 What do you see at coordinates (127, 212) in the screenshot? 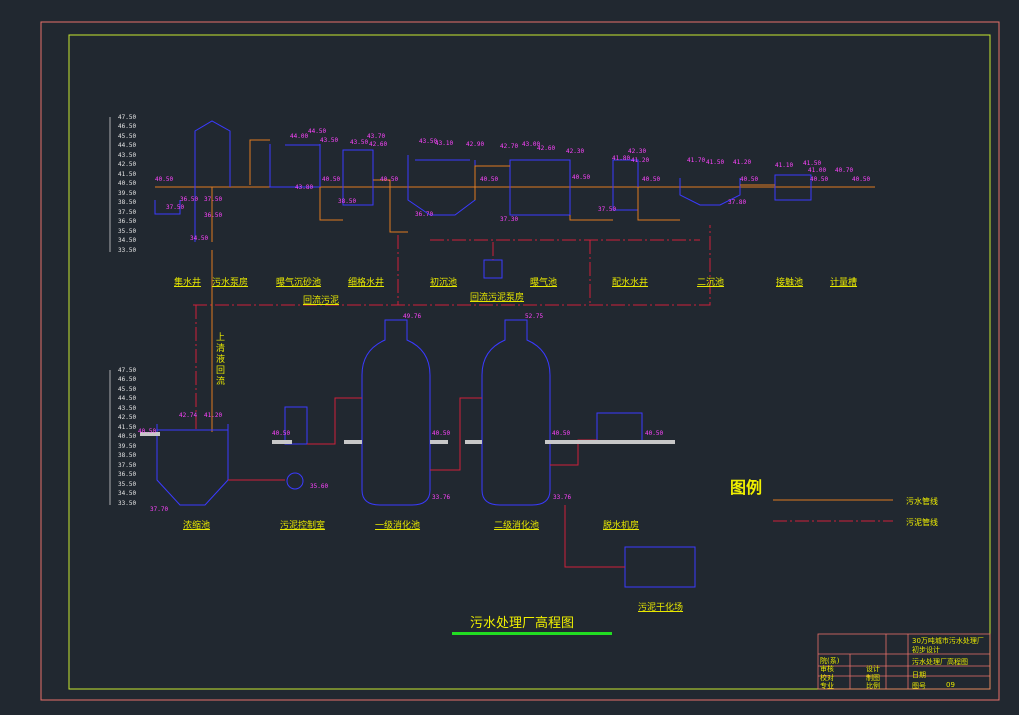
I see `tick-label: 37.50` at bounding box center [127, 212].